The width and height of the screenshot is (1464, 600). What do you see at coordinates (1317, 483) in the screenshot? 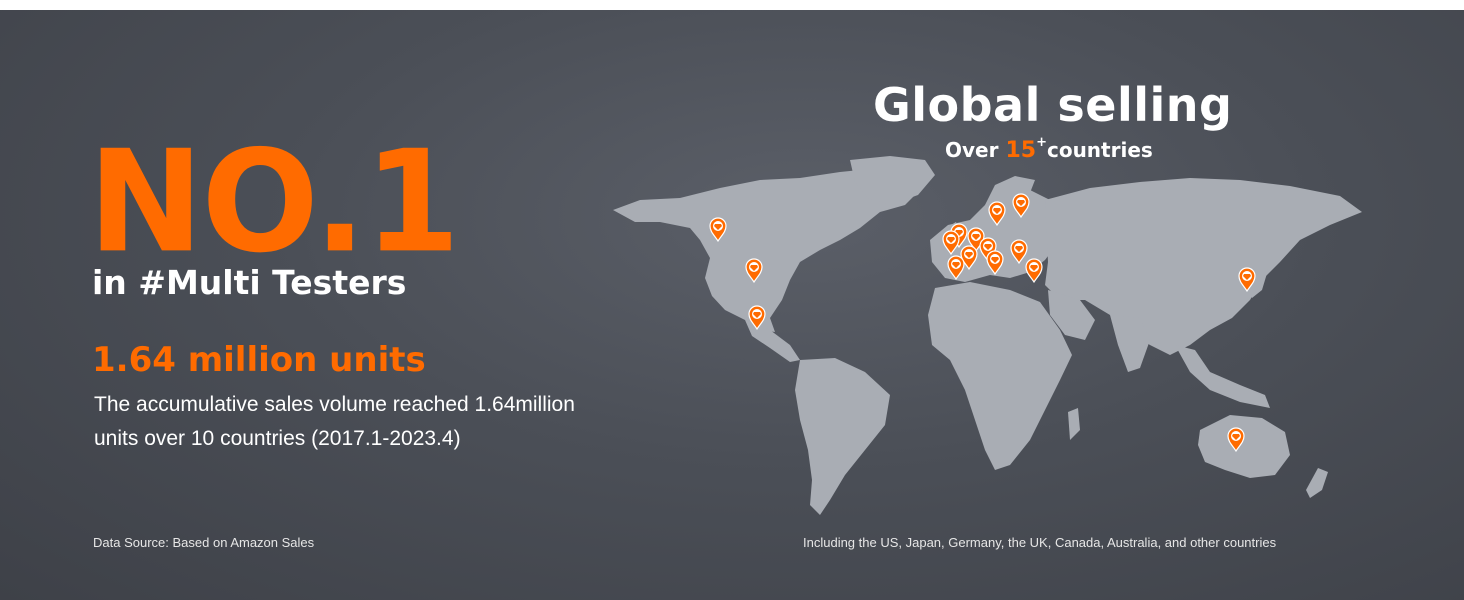
I see `new-zealand` at bounding box center [1317, 483].